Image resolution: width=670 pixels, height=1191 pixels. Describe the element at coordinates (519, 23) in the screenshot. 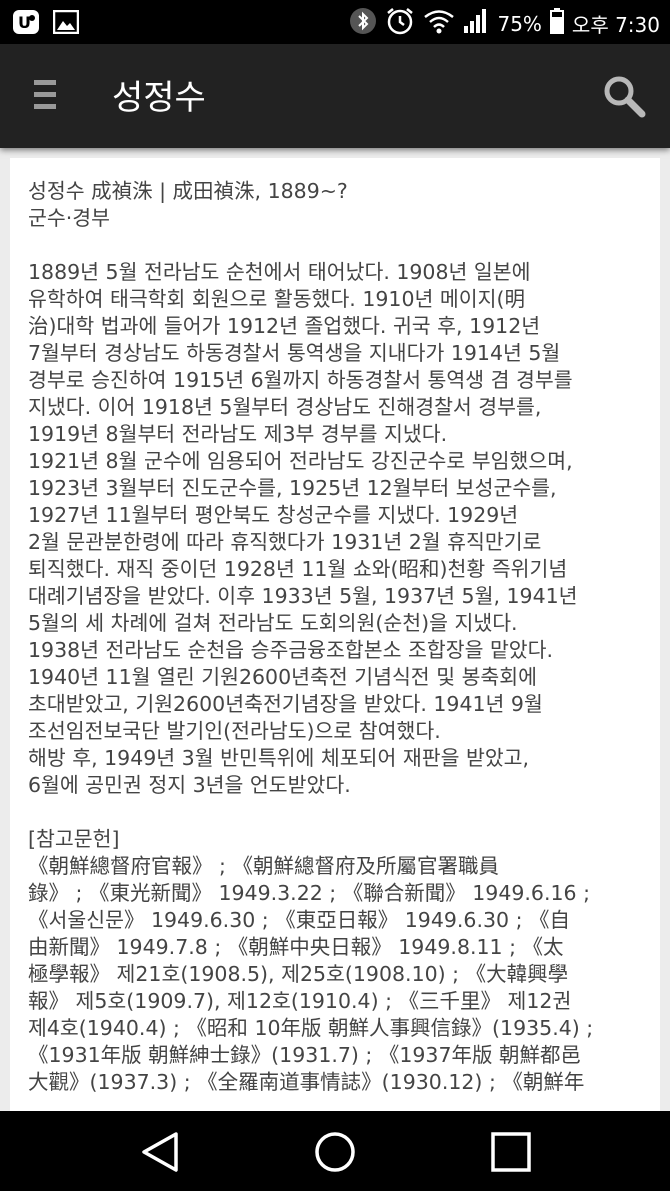

I see `battery-percent: 75%` at that location.